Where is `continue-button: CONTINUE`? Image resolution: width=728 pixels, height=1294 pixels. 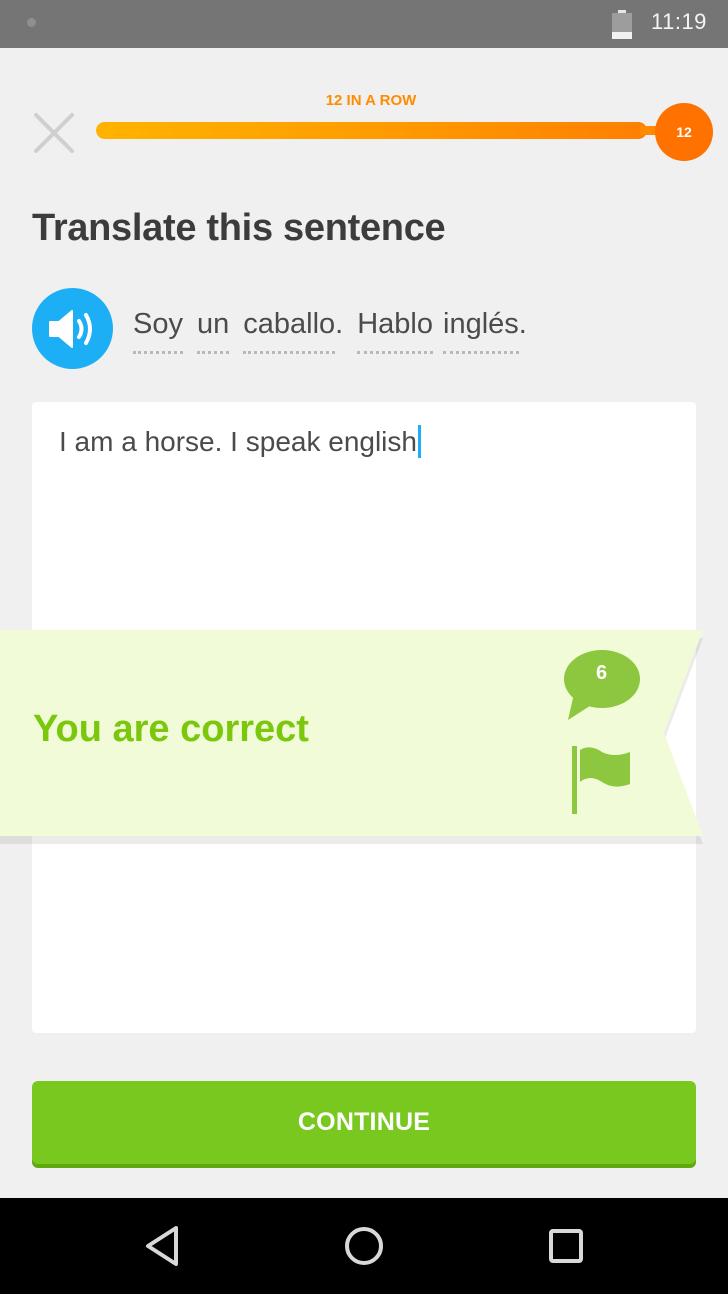 continue-button: CONTINUE is located at coordinates (364, 1122).